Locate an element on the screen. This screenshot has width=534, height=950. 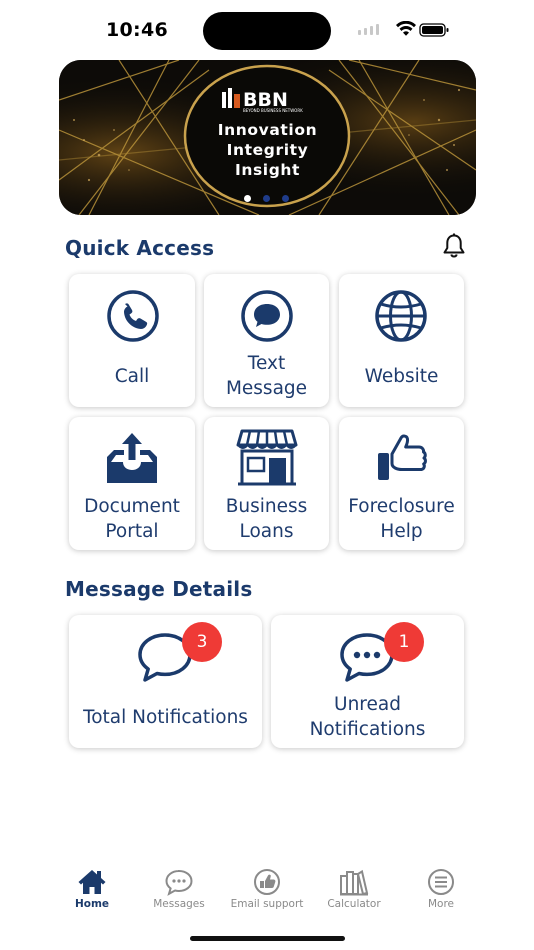
chat-bubble-icon is located at coordinates (267, 316).